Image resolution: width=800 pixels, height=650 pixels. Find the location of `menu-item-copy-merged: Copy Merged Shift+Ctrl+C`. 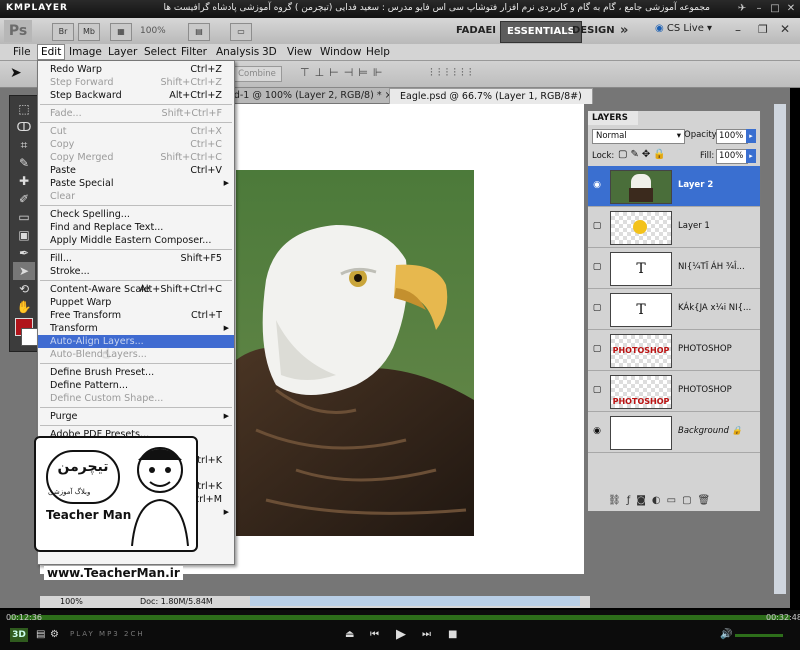

menu-item-copy-merged: Copy Merged Shift+Ctrl+C is located at coordinates (136, 157).